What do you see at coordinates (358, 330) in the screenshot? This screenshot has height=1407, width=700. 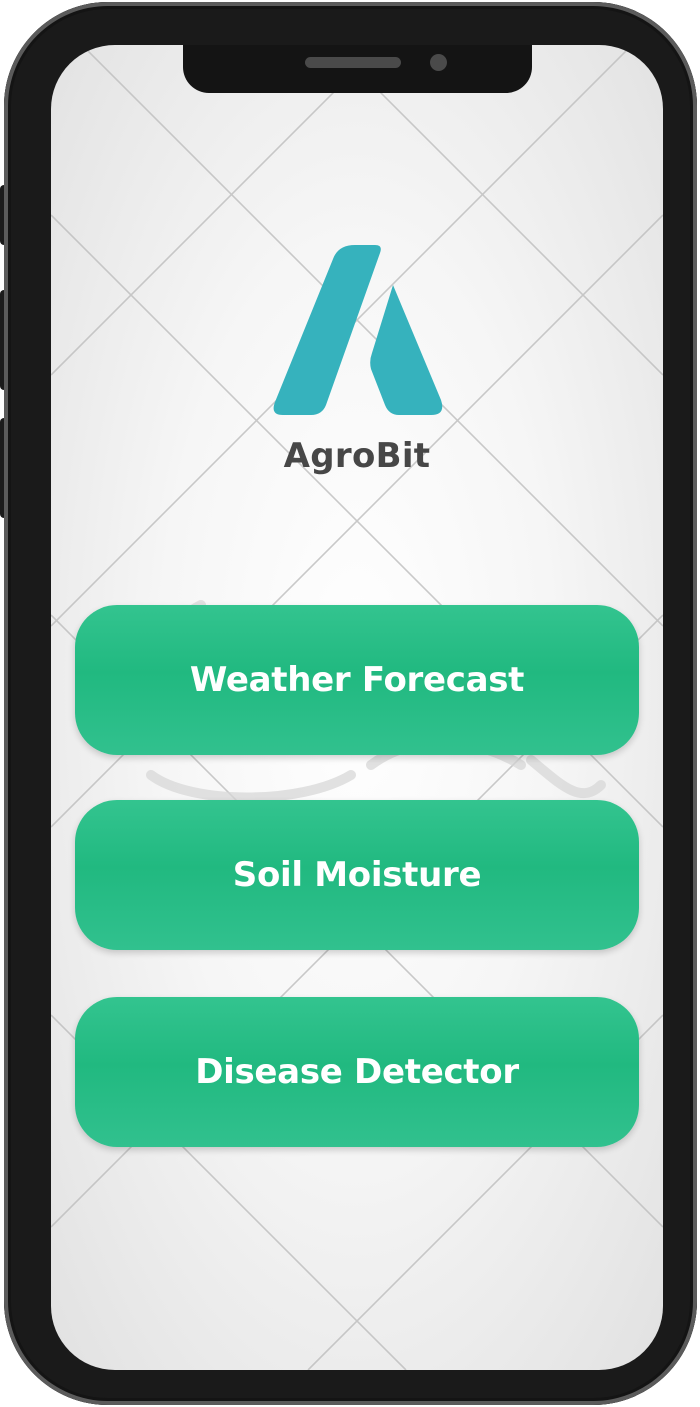 I see `agrobit-logo-icon` at bounding box center [358, 330].